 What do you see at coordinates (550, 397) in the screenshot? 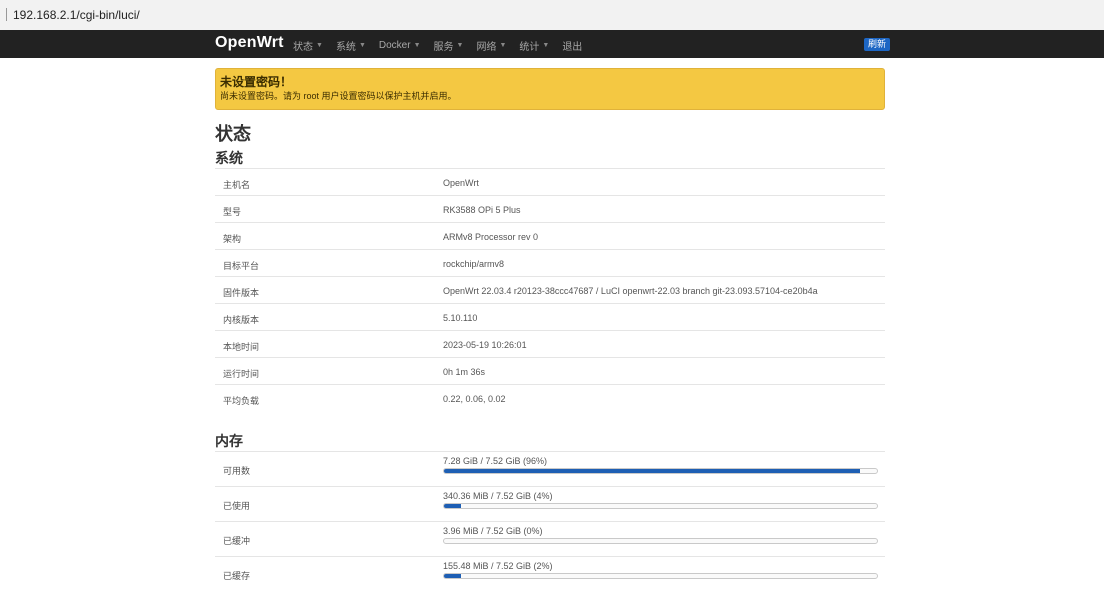
I see `table-row: 平均负载 0.22, 0.06, 0.02` at bounding box center [550, 397].